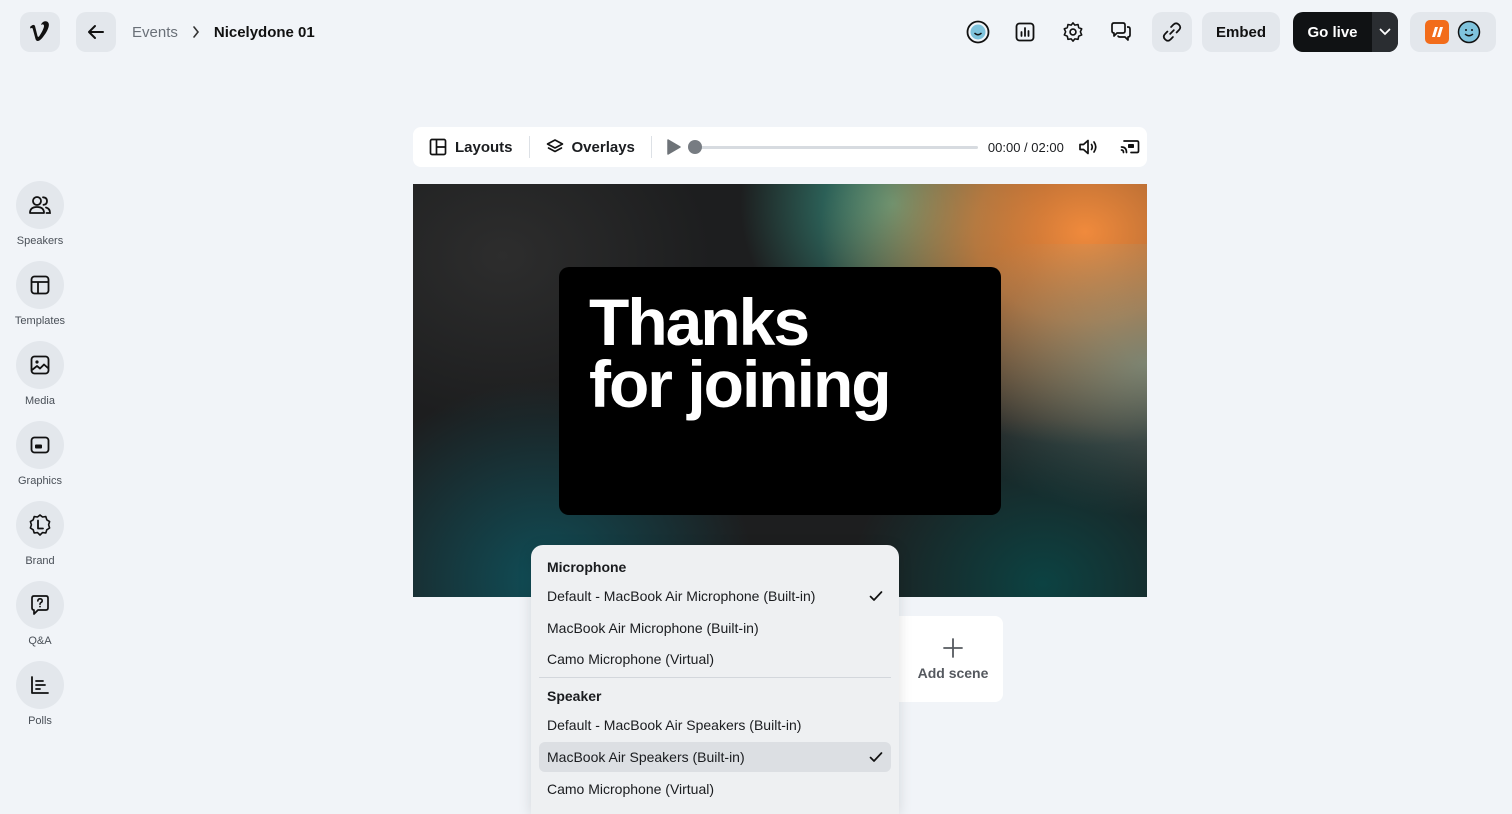 The width and height of the screenshot is (1512, 814). Describe the element at coordinates (1453, 32) in the screenshot. I see `account-switcher` at that location.